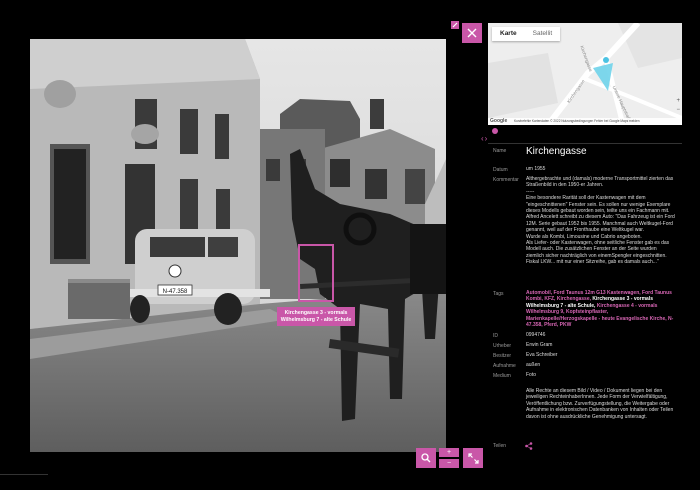 The width and height of the screenshot is (700, 490). I want to click on owner-label: Besitzer, so click(502, 356).